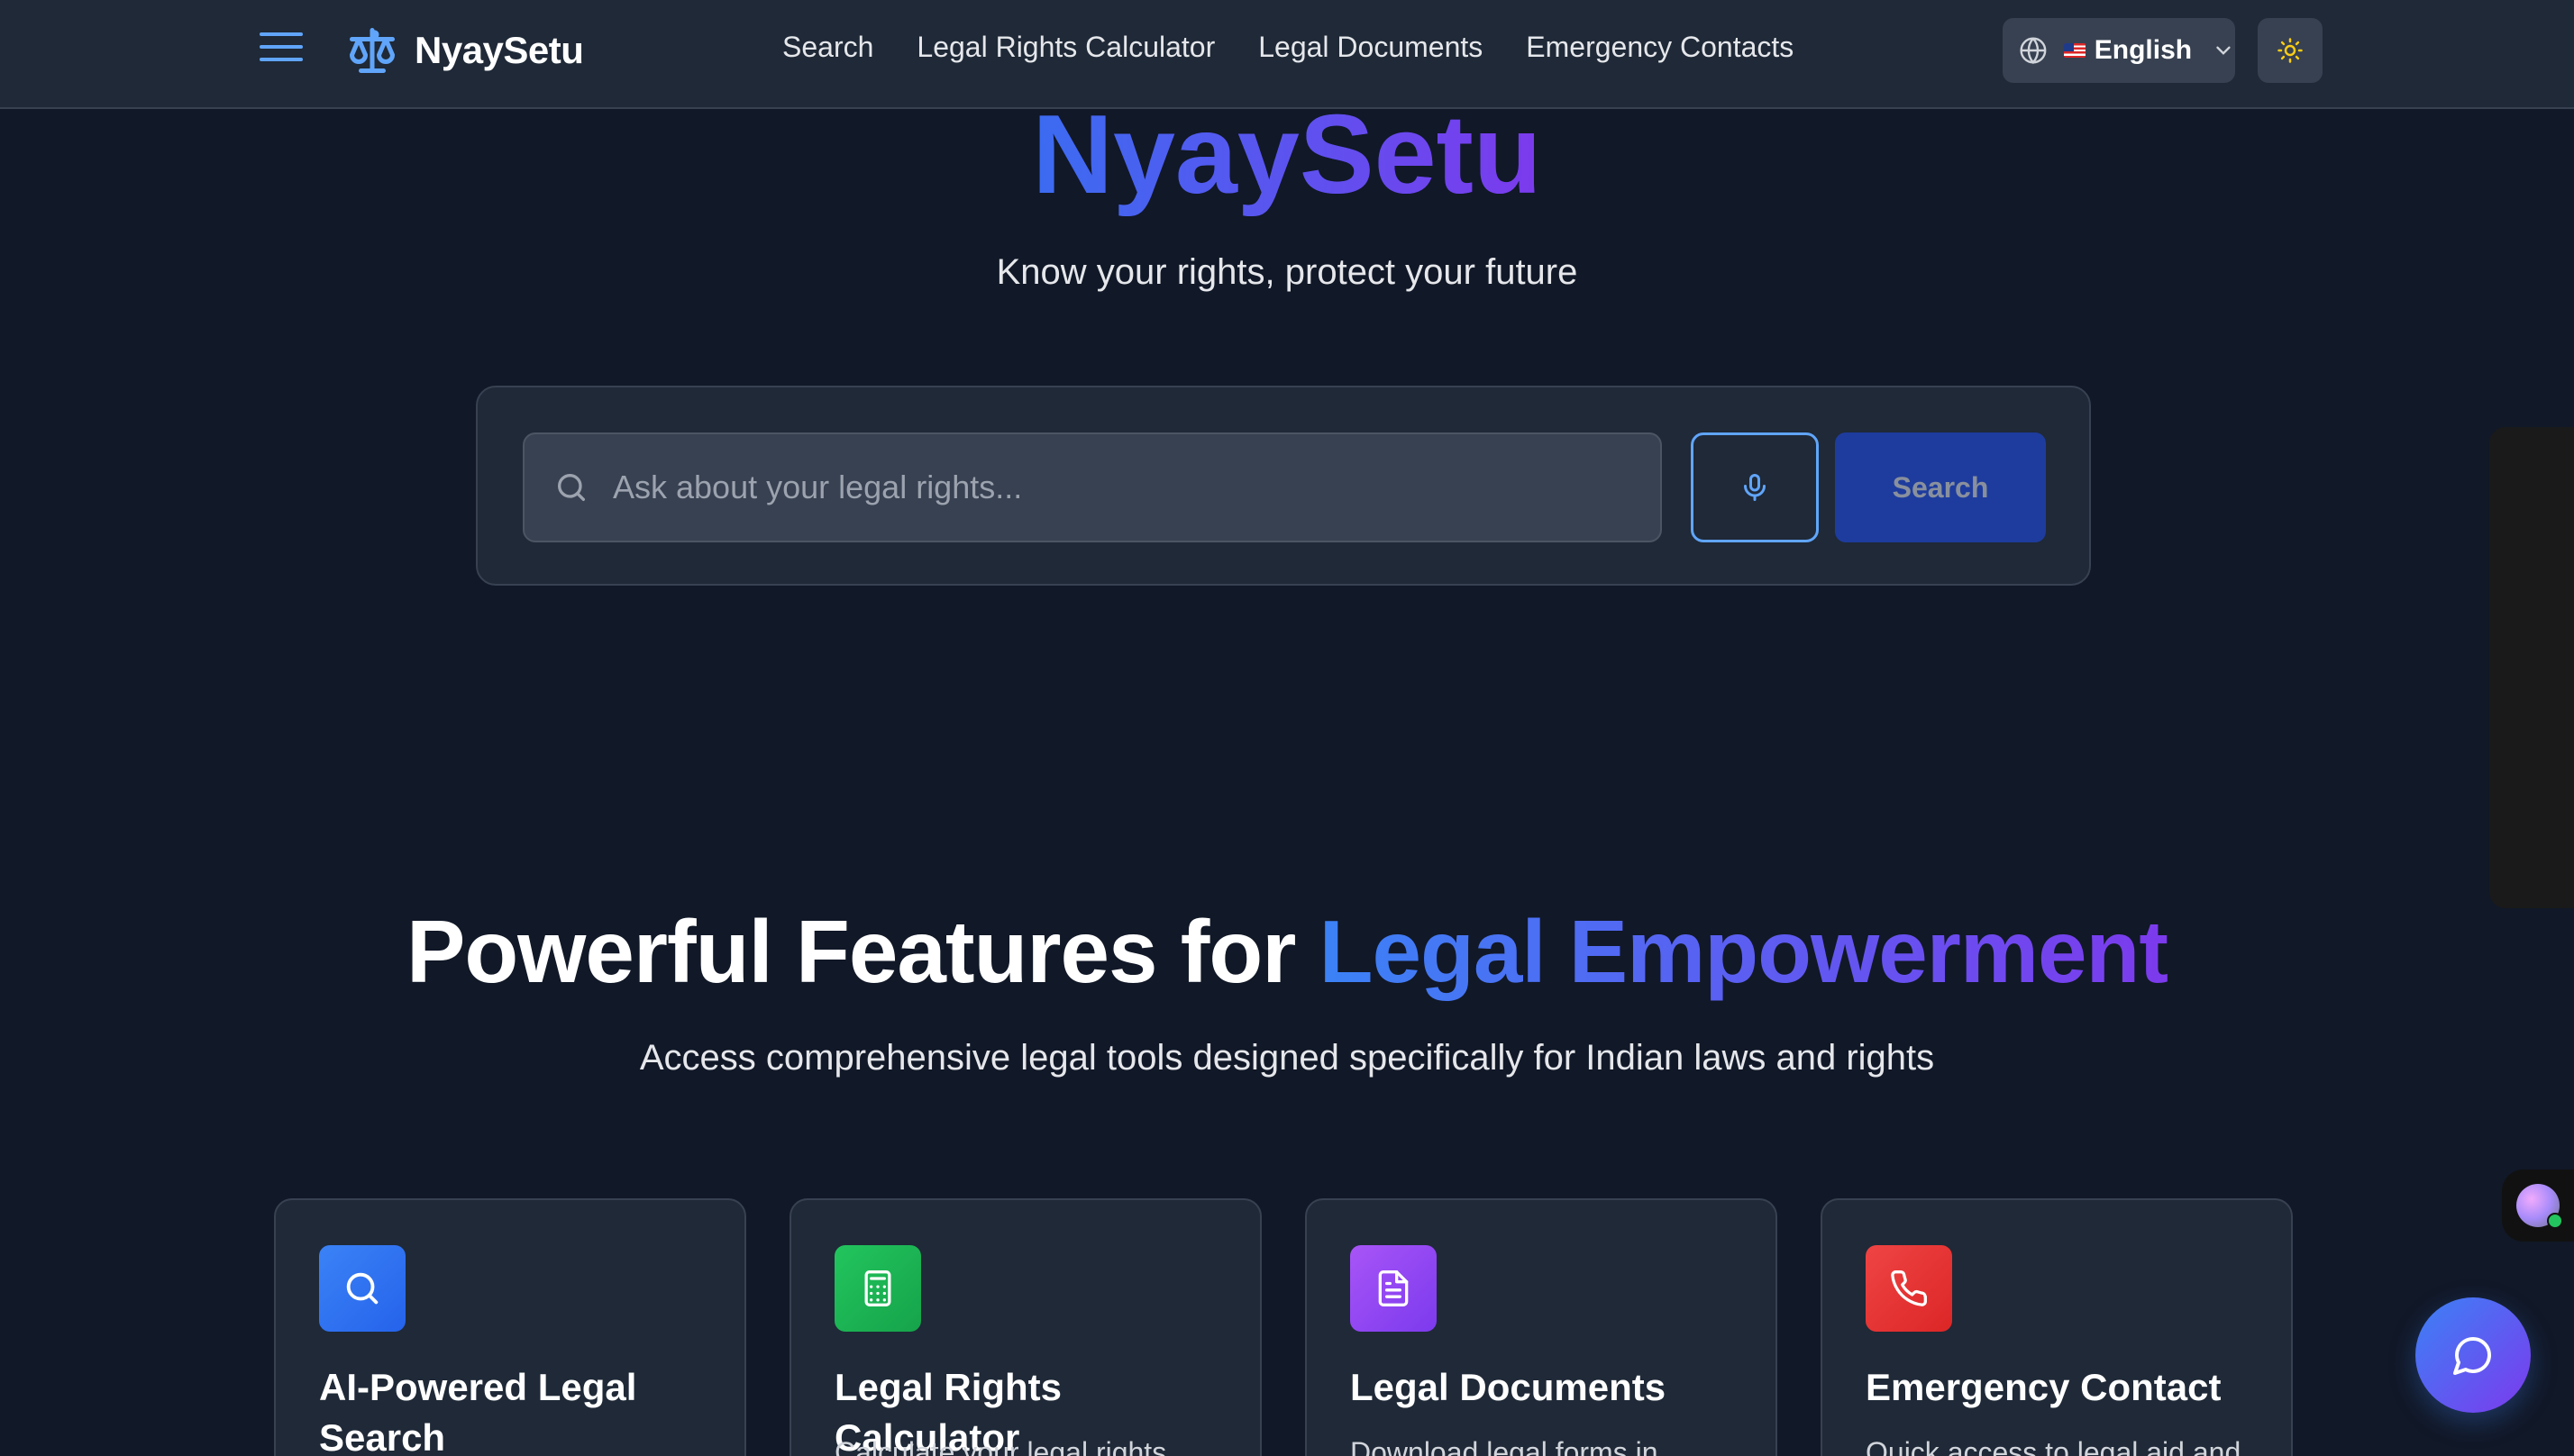 The image size is (2574, 1456). What do you see at coordinates (1909, 1288) in the screenshot?
I see `phone-icon` at bounding box center [1909, 1288].